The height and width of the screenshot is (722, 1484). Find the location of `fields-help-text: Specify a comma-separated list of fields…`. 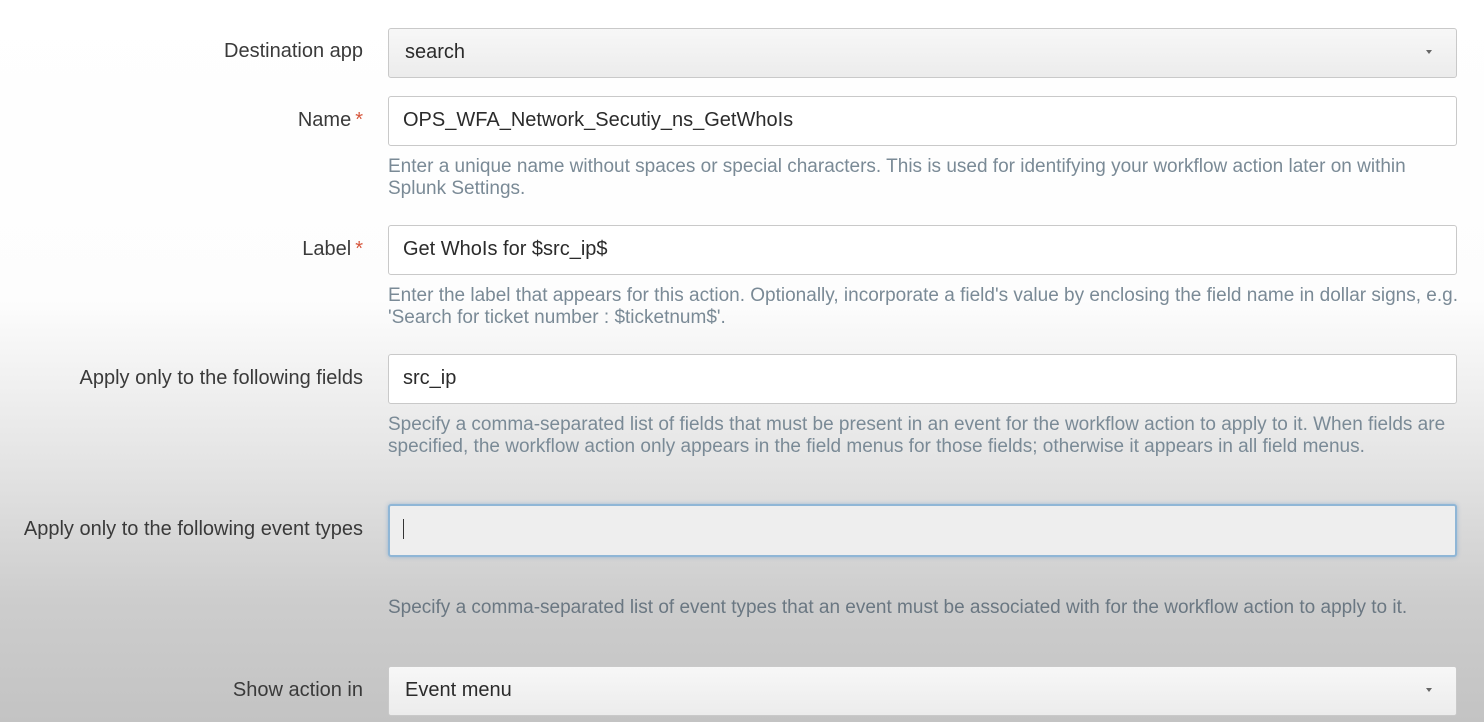

fields-help-text: Specify a comma-separated list of fields… is located at coordinates (917, 435).